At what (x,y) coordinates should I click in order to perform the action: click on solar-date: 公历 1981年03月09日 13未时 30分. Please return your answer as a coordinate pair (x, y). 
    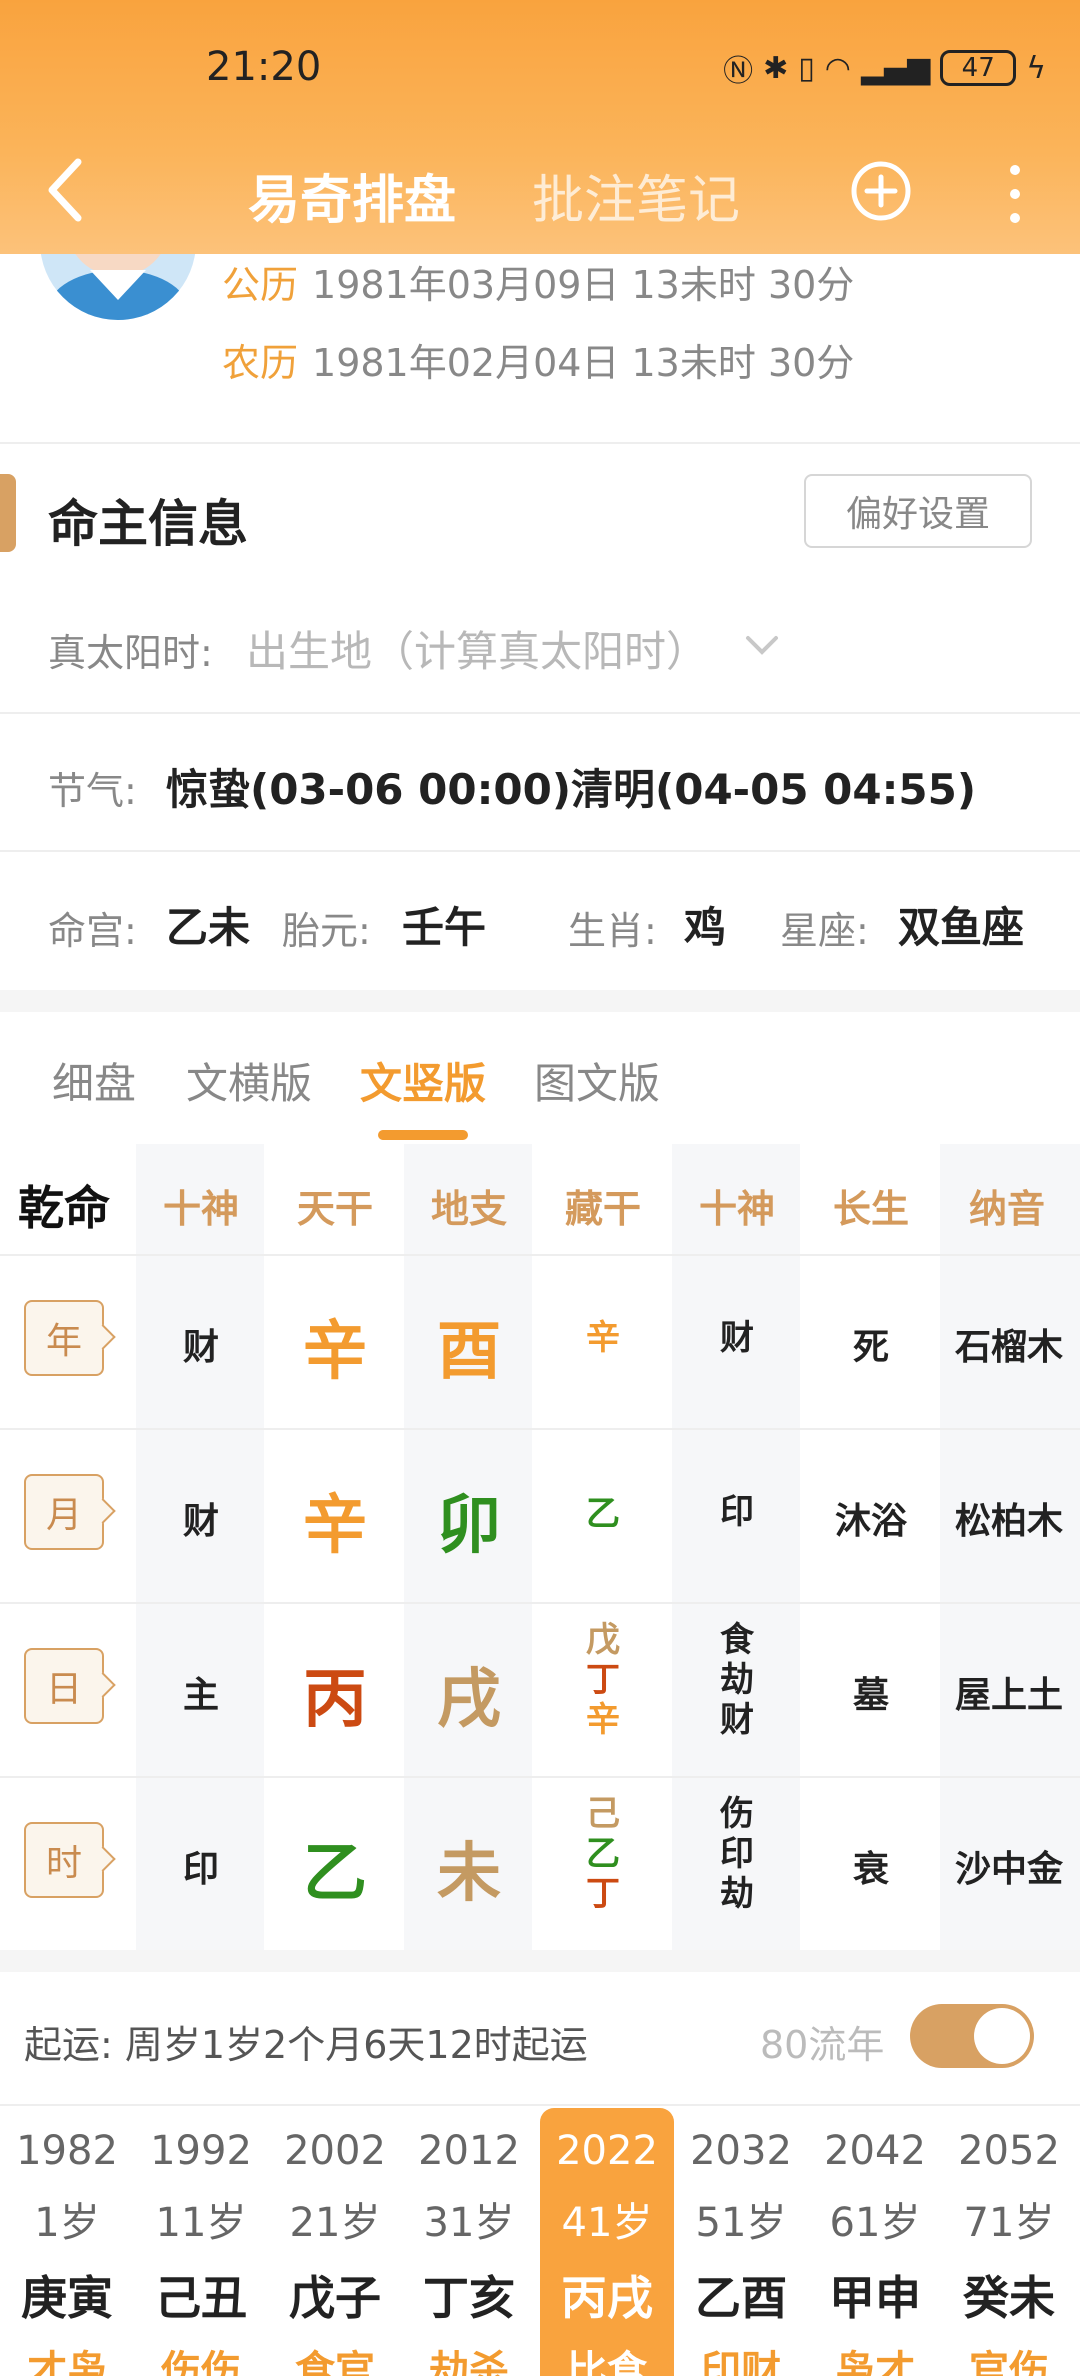
    Looking at the image, I should click on (538, 281).